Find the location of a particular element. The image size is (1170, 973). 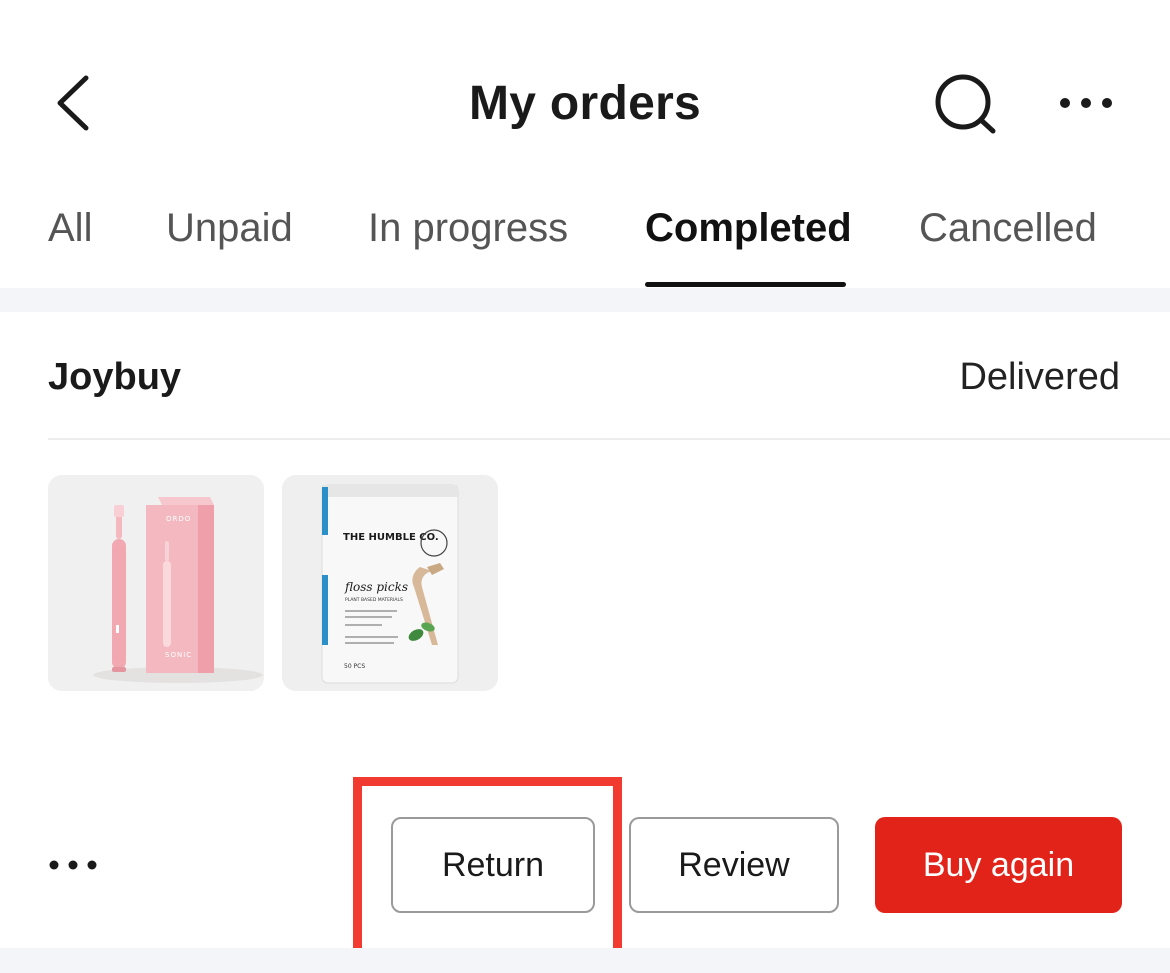

tab-completed: Completed is located at coordinates (748, 228).